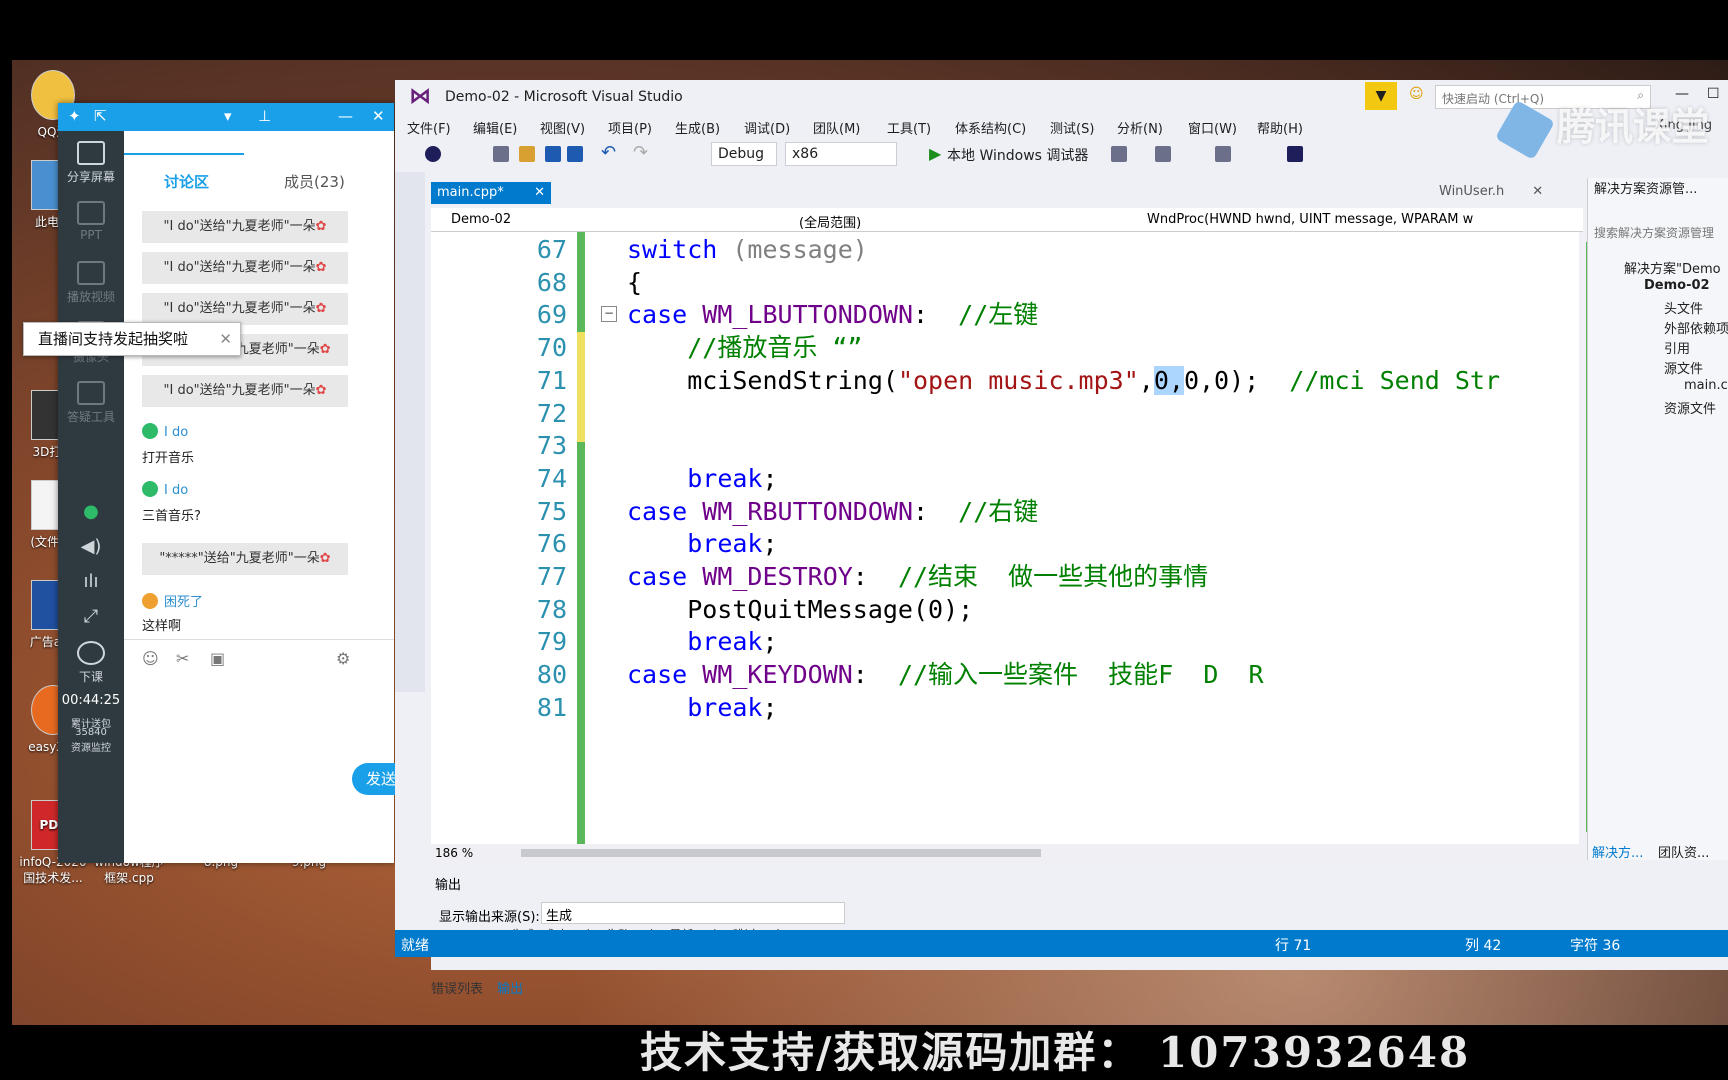 The image size is (1728, 1080). I want to click on share-screen-button: 分享屏幕, so click(91, 163).